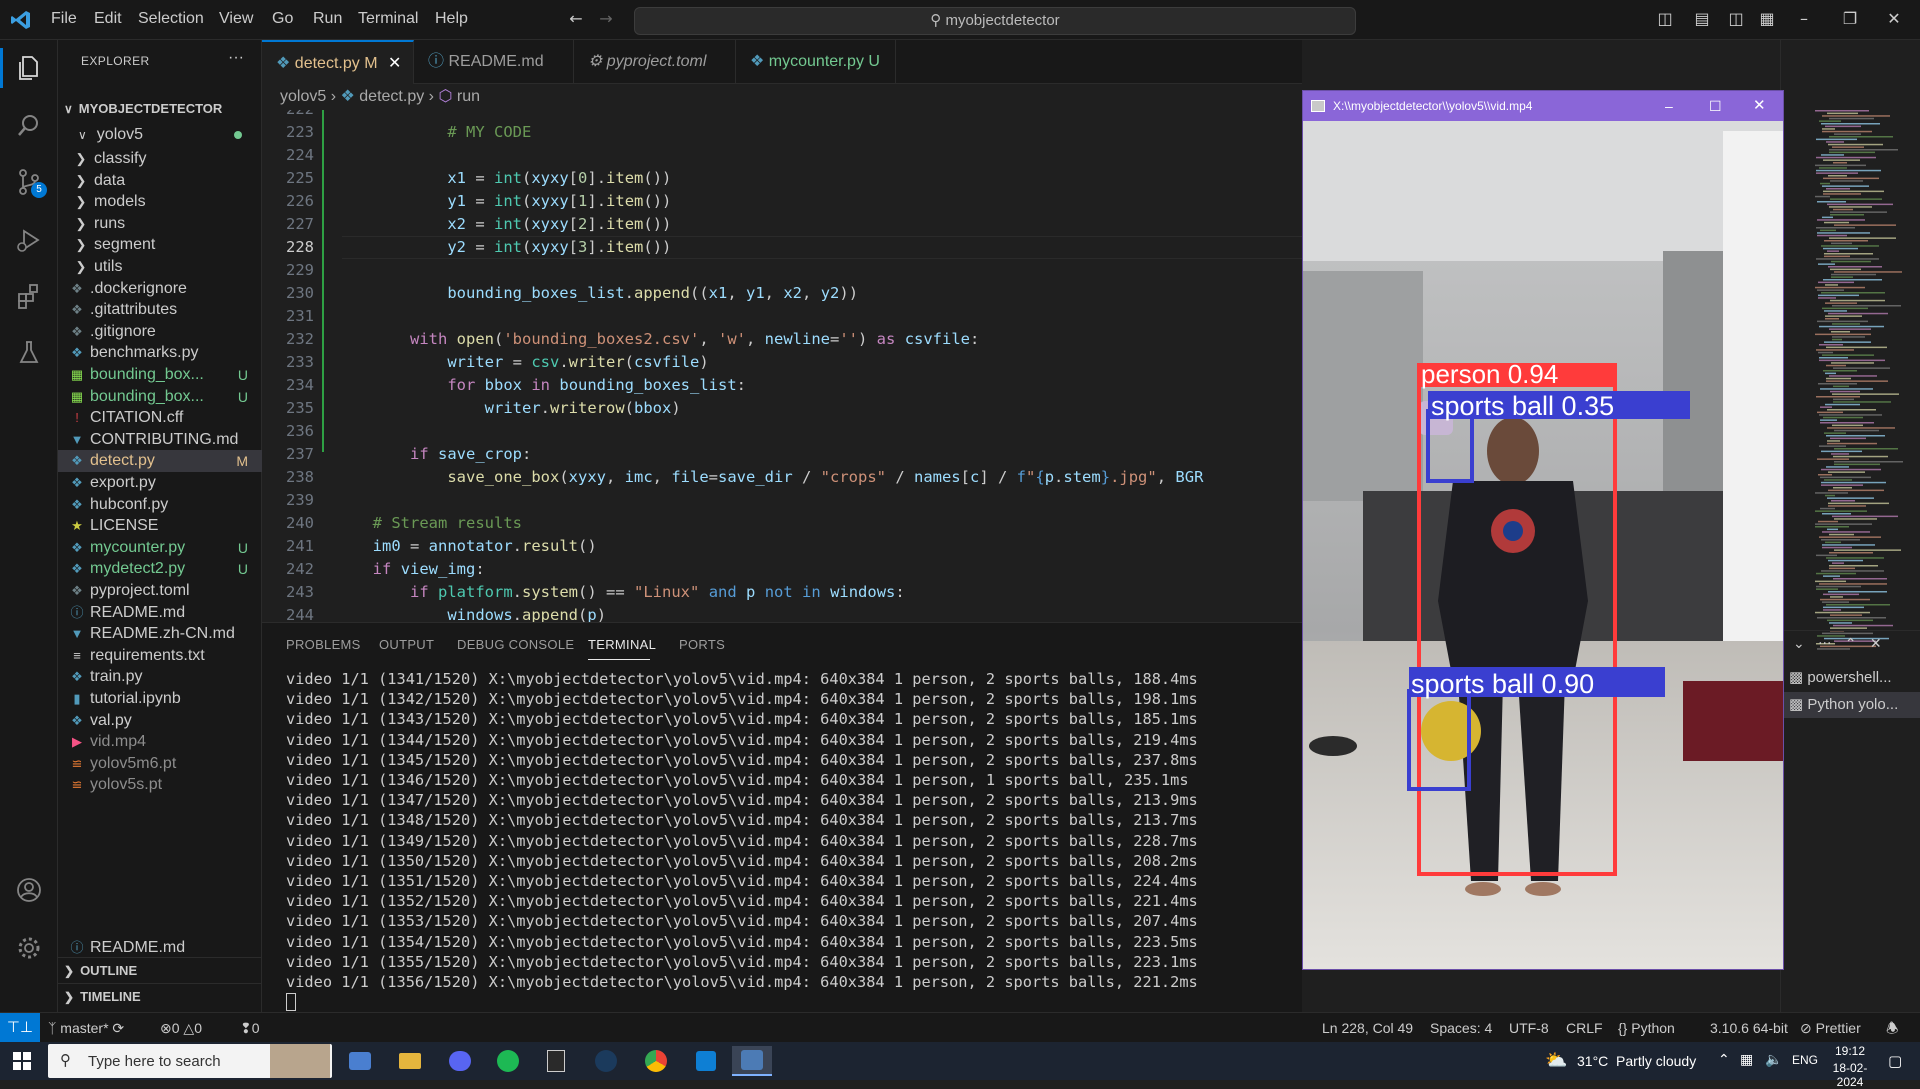  I want to click on menu-run: Run, so click(327, 19).